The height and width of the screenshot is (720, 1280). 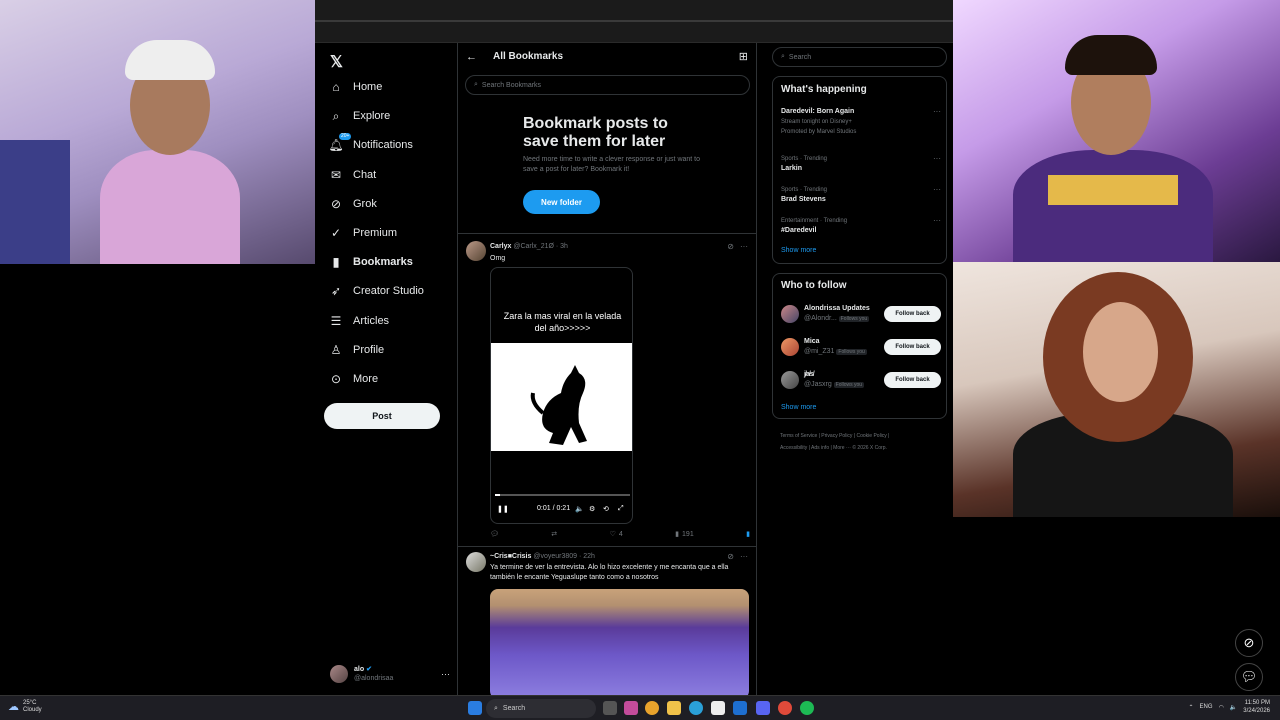 I want to click on new-folder-button: New folder, so click(x=561, y=202).